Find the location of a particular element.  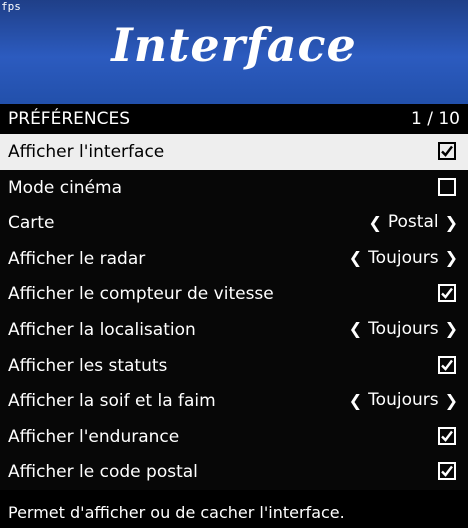

menu-item-afficher-radar: Afficher le radar ❮ Toujours ❯ is located at coordinates (234, 259).